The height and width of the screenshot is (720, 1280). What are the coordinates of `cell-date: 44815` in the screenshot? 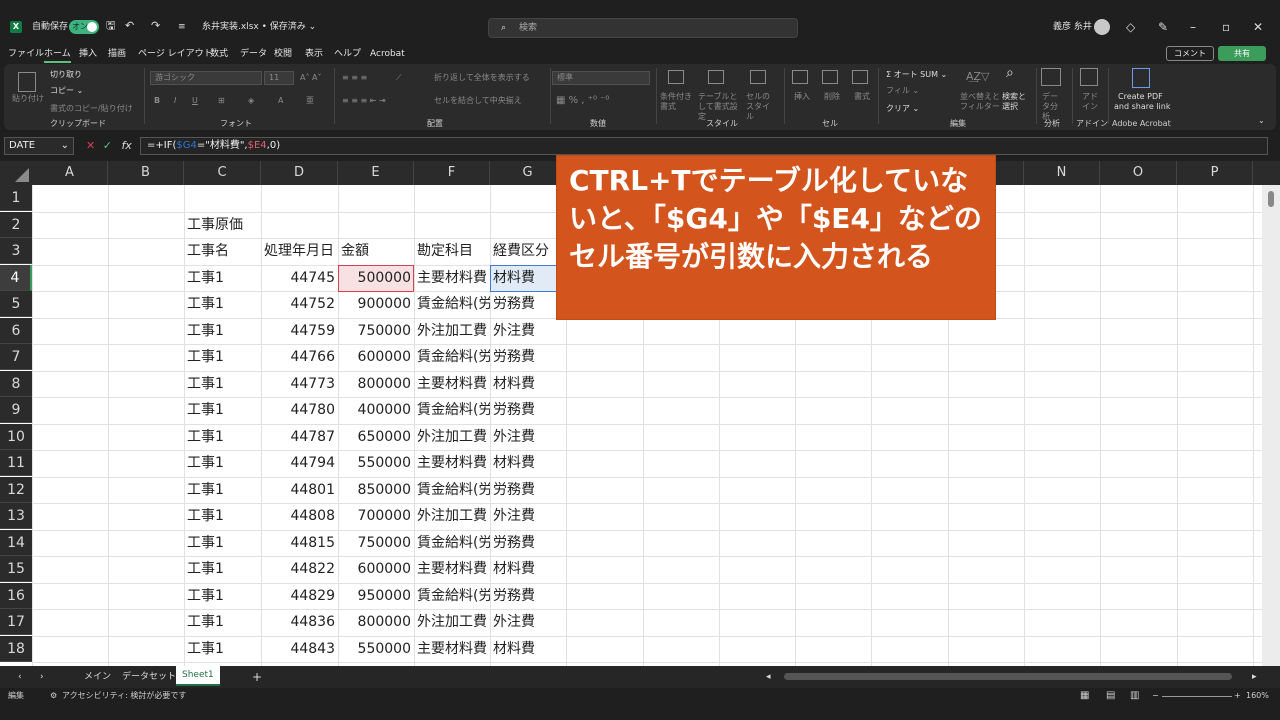 It's located at (299, 543).